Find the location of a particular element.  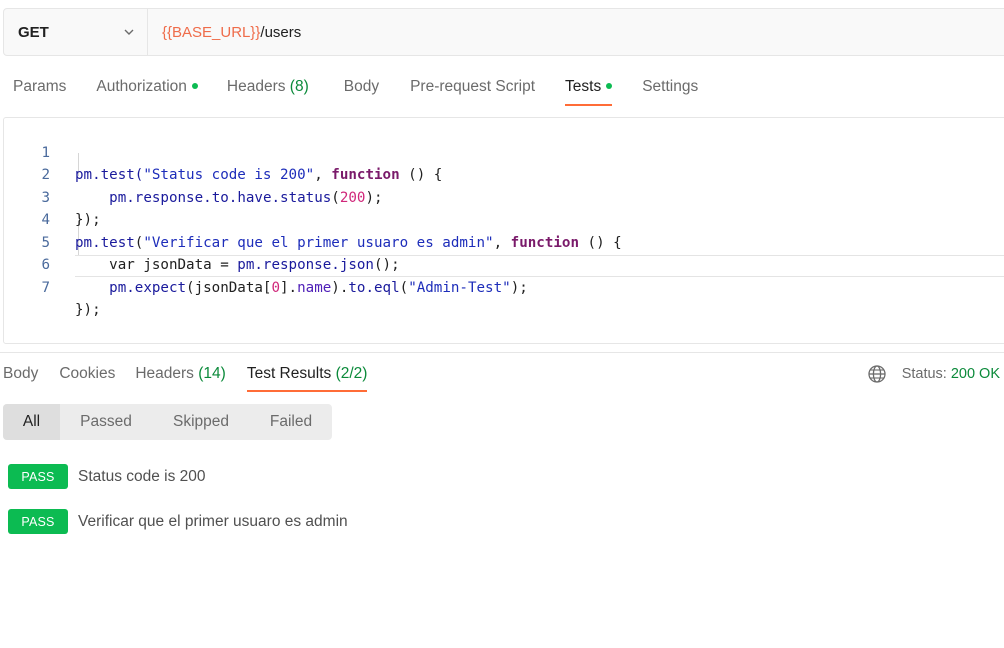

line-number: 7 is located at coordinates (45, 287).